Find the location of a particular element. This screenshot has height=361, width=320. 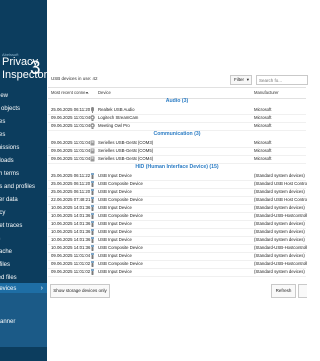

brand-version: 3 is located at coordinates (35, 68).